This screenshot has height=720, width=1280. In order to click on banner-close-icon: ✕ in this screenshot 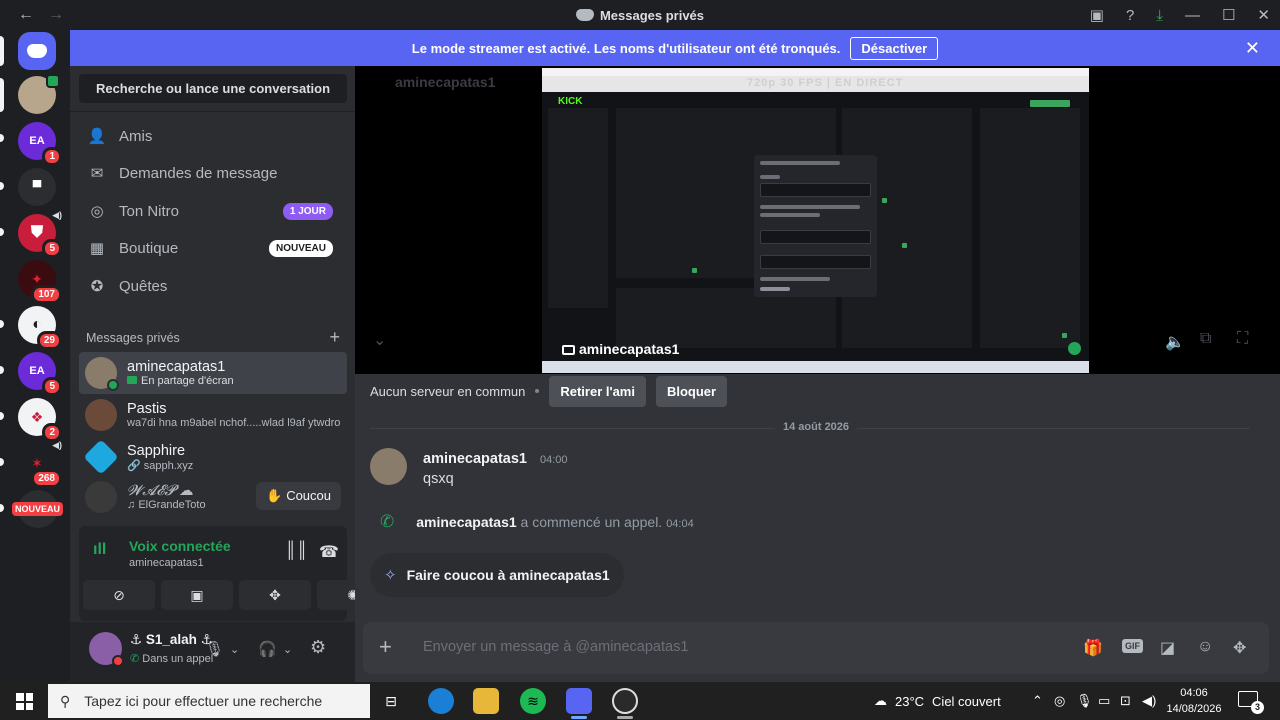, I will do `click(1252, 48)`.